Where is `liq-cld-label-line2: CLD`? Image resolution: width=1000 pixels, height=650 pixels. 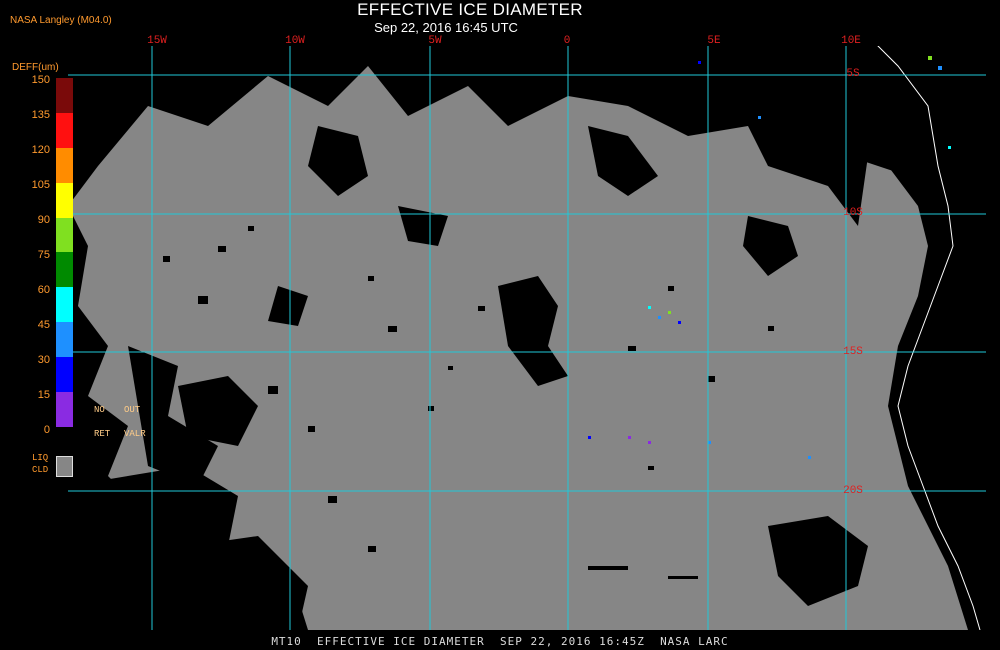 liq-cld-label-line2: CLD is located at coordinates (40, 470).